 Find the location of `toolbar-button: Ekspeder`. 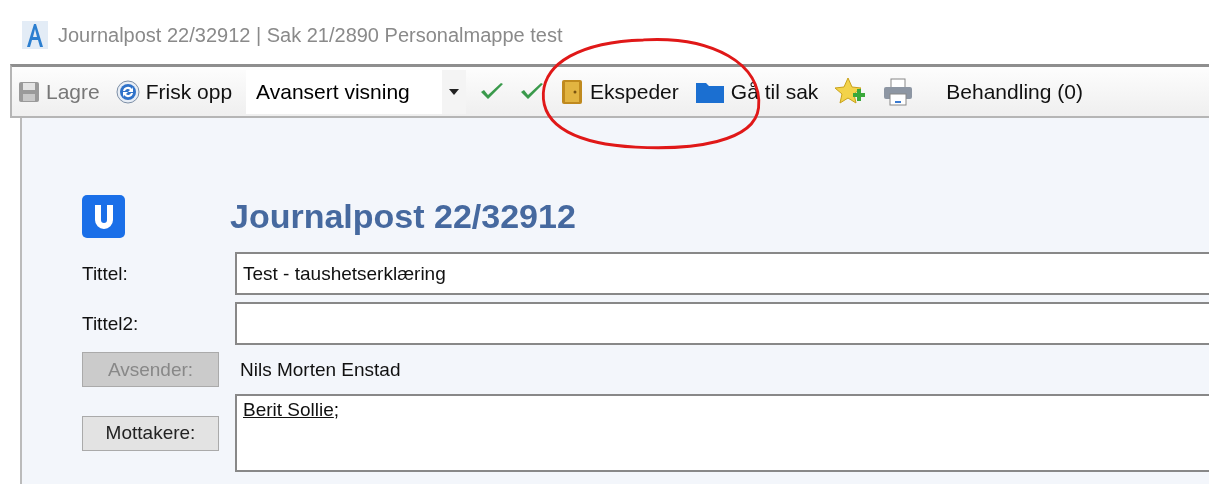

toolbar-button: Ekspeder is located at coordinates (619, 91).